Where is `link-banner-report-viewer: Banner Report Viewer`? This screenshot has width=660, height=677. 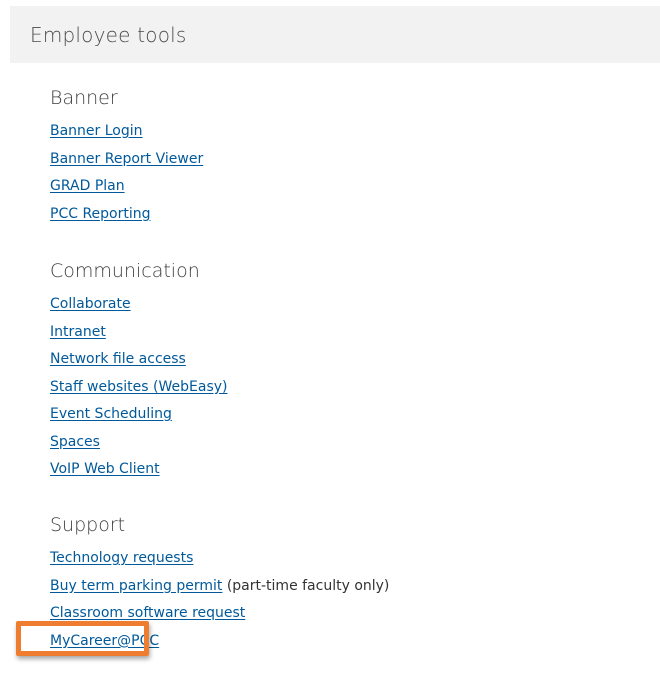 link-banner-report-viewer: Banner Report Viewer is located at coordinates (126, 159).